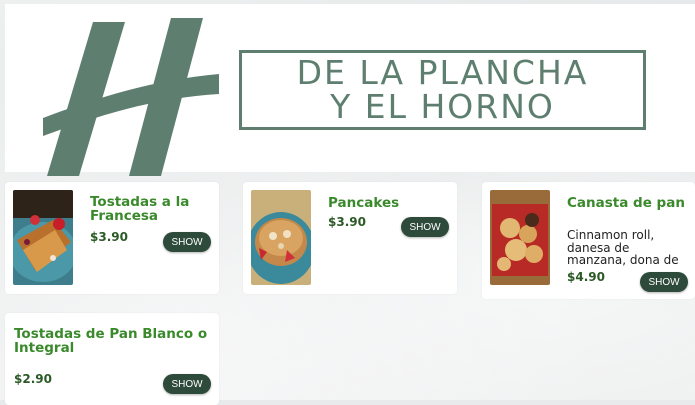 The image size is (695, 405). What do you see at coordinates (520, 237) in the screenshot?
I see `bread-basket-photo` at bounding box center [520, 237].